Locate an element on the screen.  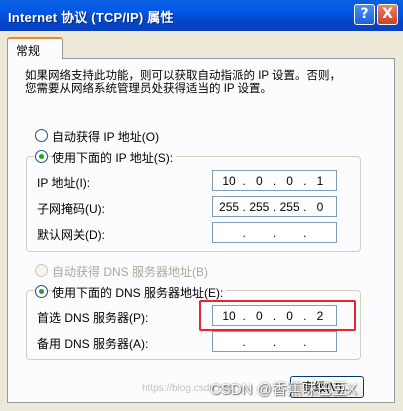
description-line-2: 您需要从网络系统管理员处获得适当的 IP 设置。 is located at coordinates (149, 89).